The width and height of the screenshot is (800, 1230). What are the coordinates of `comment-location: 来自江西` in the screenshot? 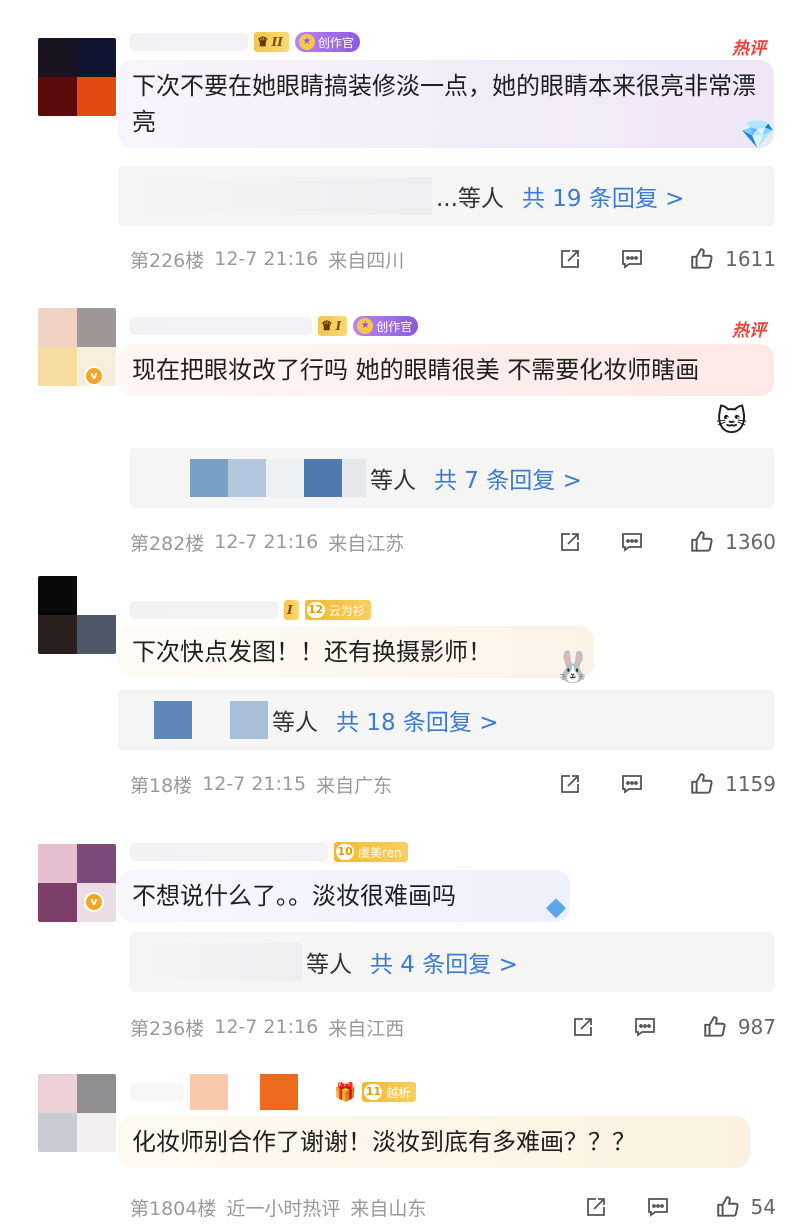 It's located at (366, 1028).